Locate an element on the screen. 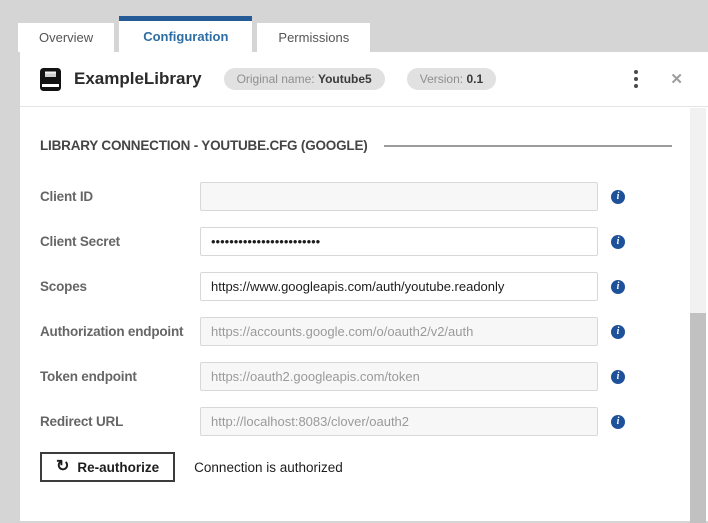 This screenshot has height=523, width=708. badge-label: Original name: is located at coordinates (275, 79).